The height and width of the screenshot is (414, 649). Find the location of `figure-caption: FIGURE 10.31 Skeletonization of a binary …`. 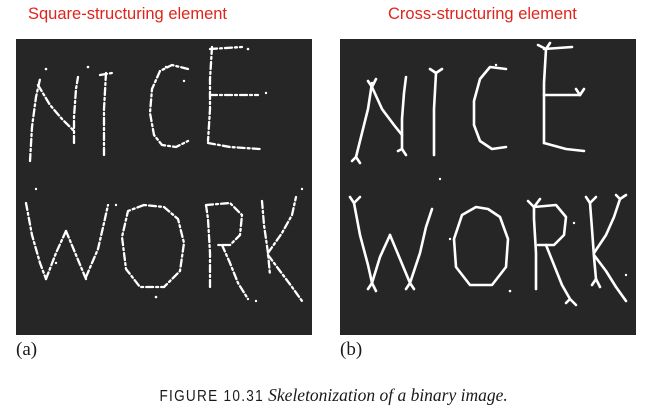

figure-caption: FIGURE 10.31 Skeletonization of a binary … is located at coordinates (324, 396).